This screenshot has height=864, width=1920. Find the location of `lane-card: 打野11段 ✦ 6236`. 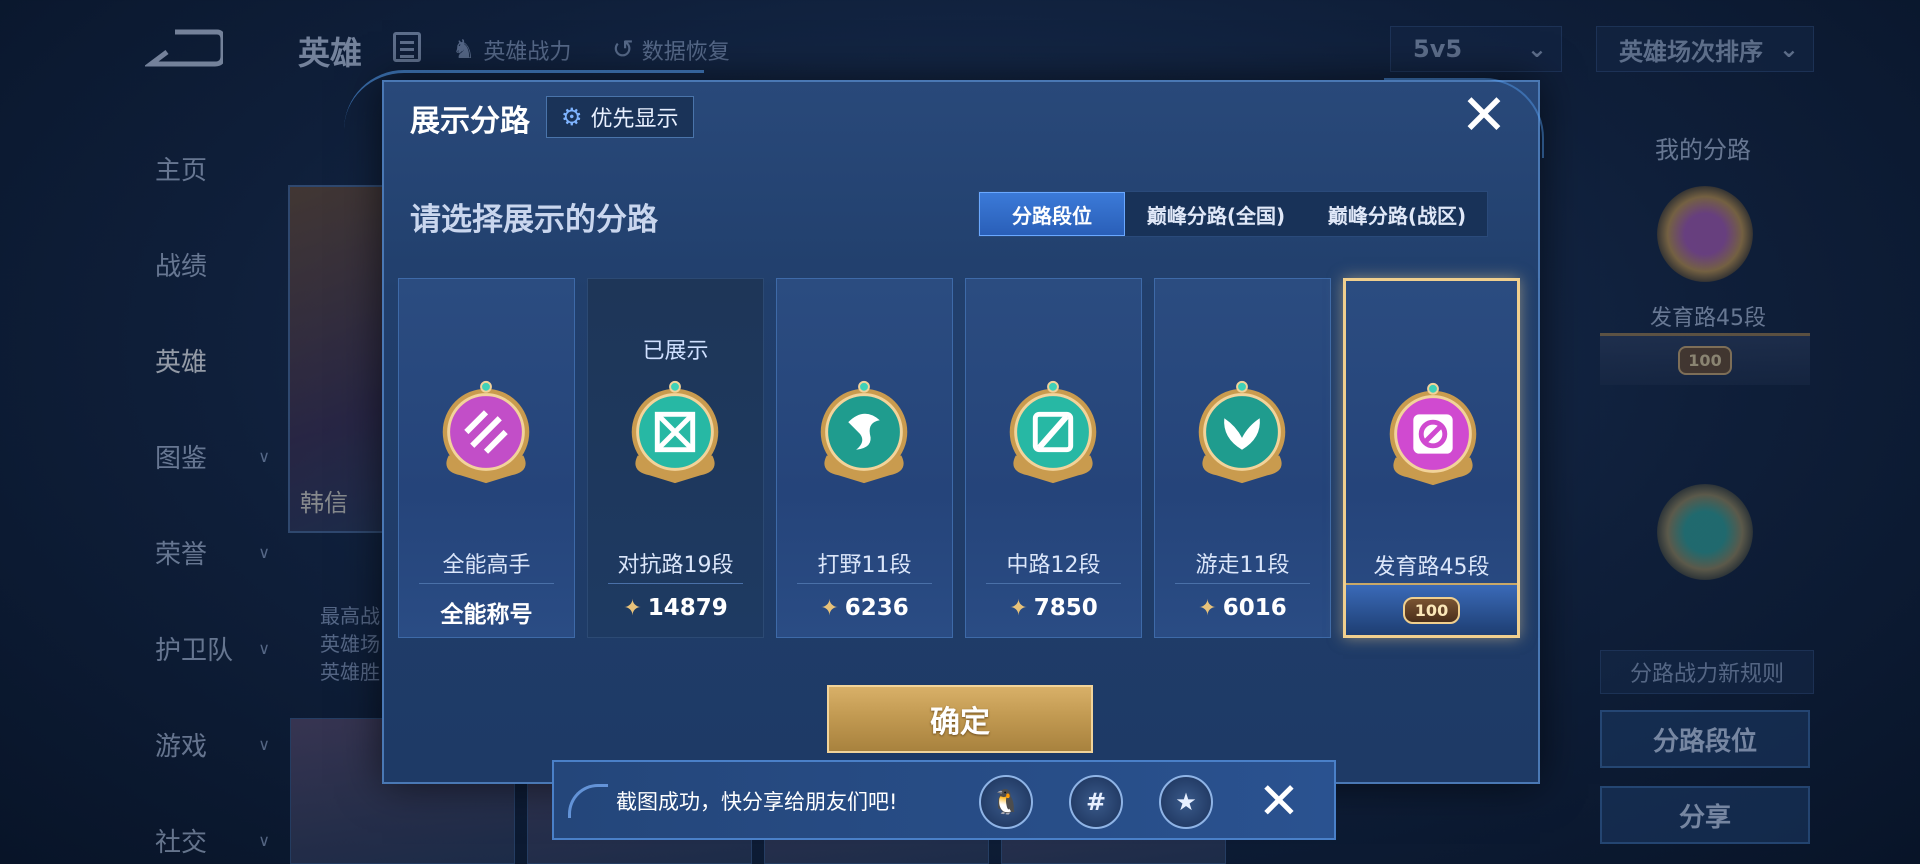

lane-card: 打野11段 ✦ 6236 is located at coordinates (864, 458).